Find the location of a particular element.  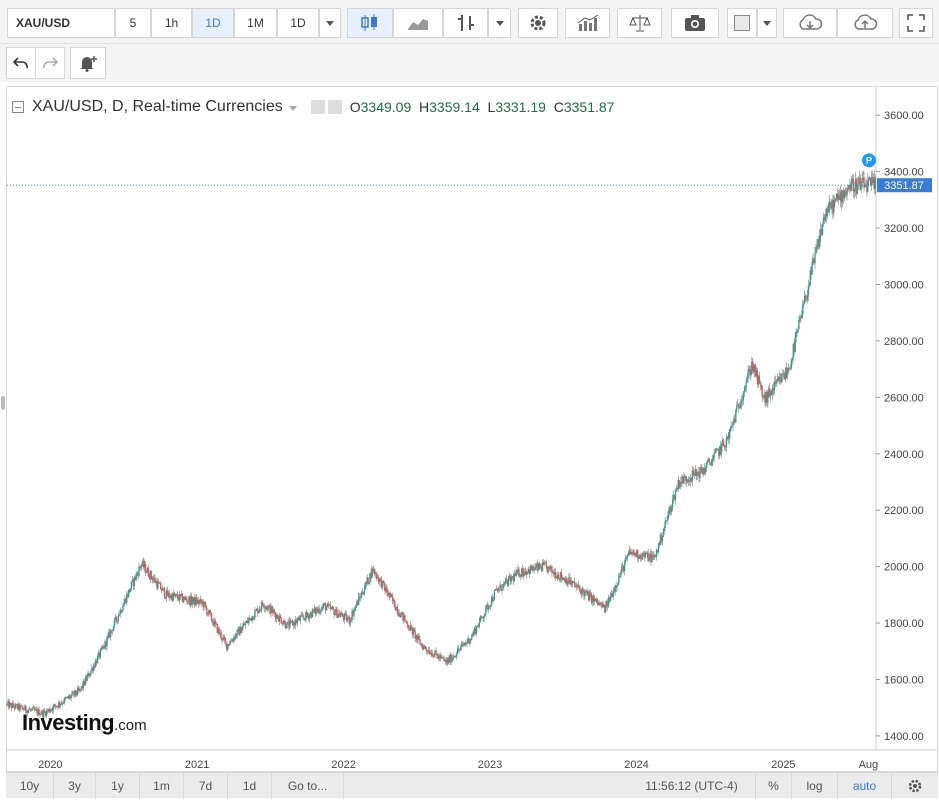

interval-dropdown-button is located at coordinates (330, 23).